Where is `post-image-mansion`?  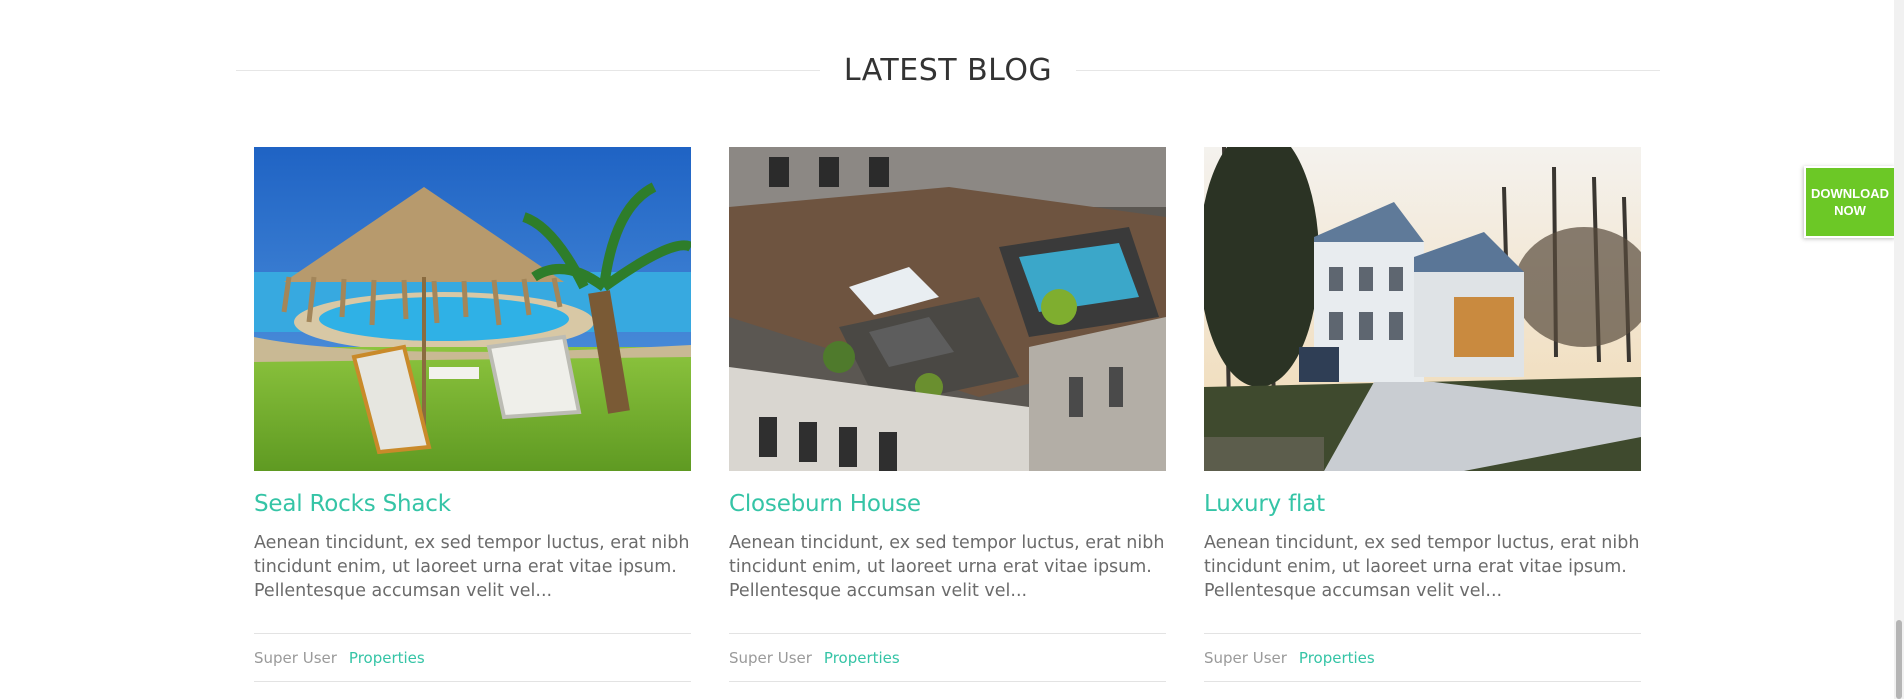
post-image-mansion is located at coordinates (1422, 309).